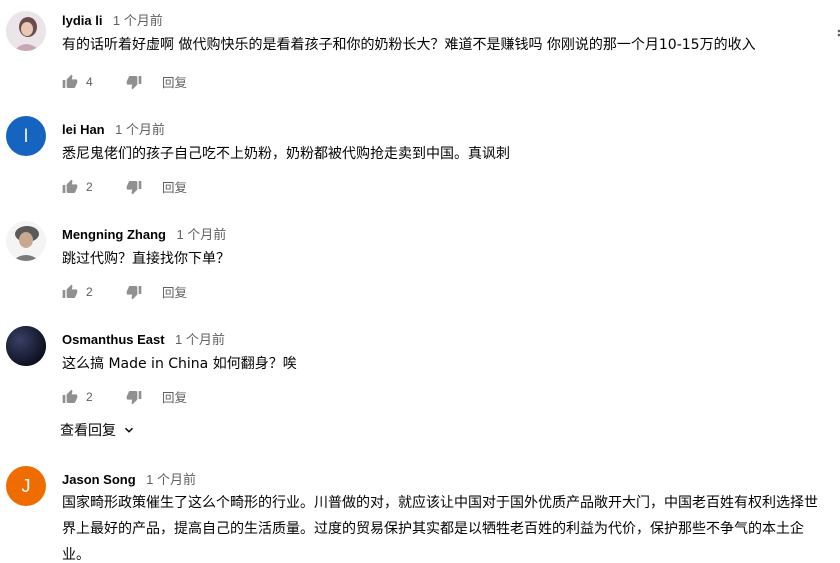 The height and width of the screenshot is (563, 840). I want to click on comment-author: lei Han, so click(83, 129).